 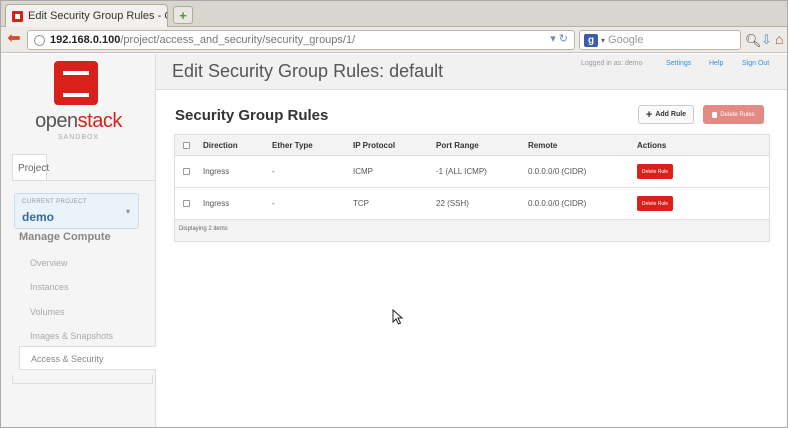 What do you see at coordinates (127, 211) in the screenshot?
I see `chevron-down-icon: ▾` at bounding box center [127, 211].